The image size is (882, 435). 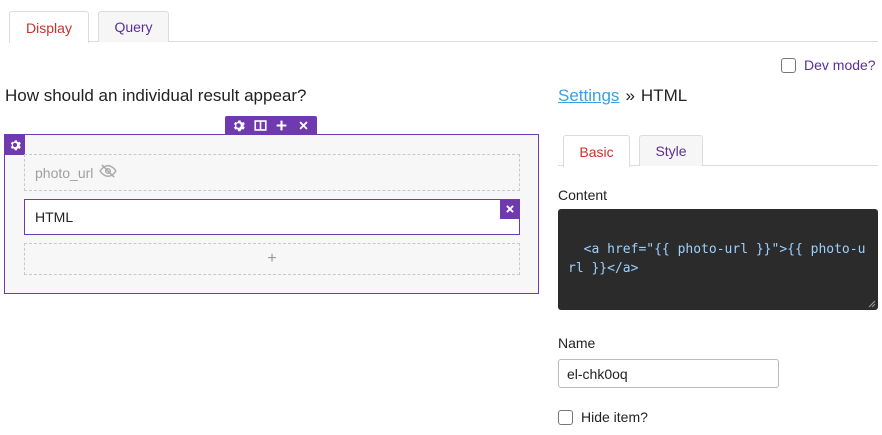 What do you see at coordinates (718, 151) in the screenshot?
I see `settings-tabs: Basic Style` at bounding box center [718, 151].